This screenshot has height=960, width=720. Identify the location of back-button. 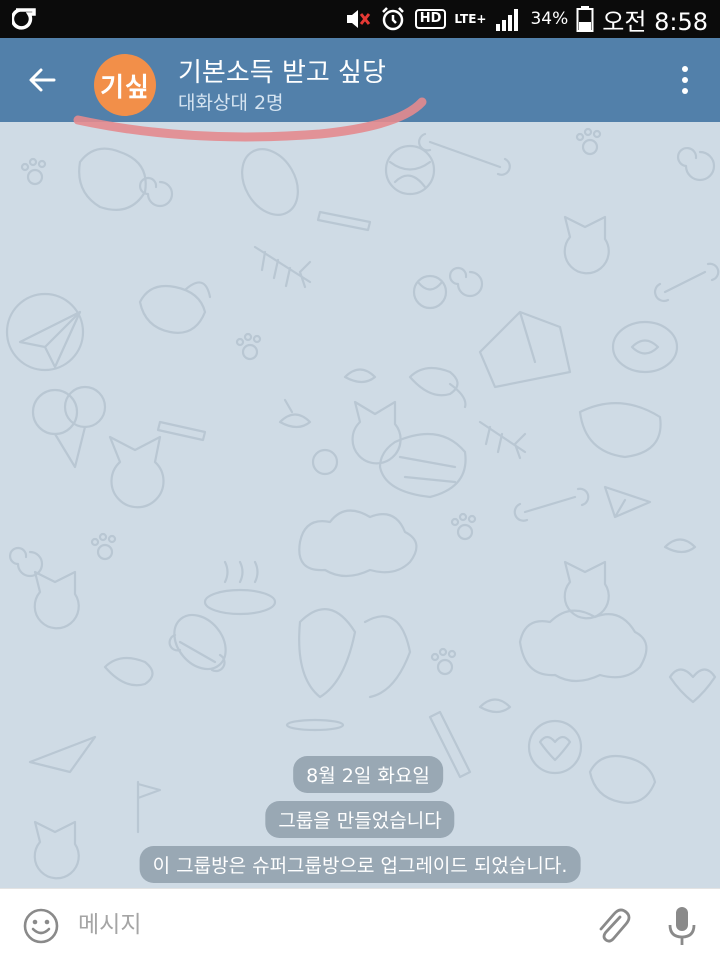
(42, 80).